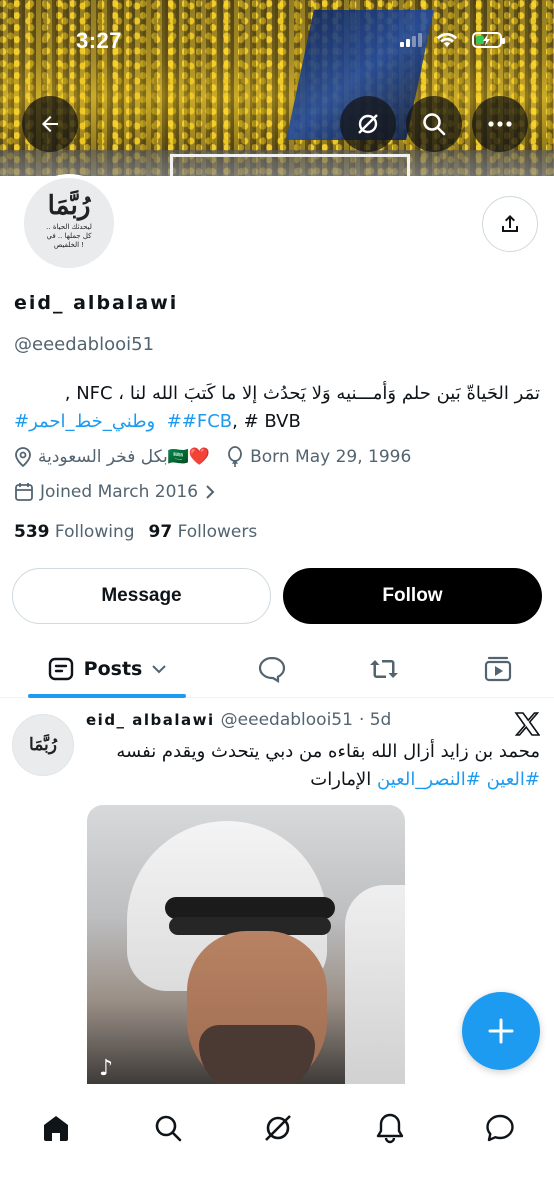 Image resolution: width=554 pixels, height=1200 pixels. I want to click on bottom-navigation, so click(277, 1142).